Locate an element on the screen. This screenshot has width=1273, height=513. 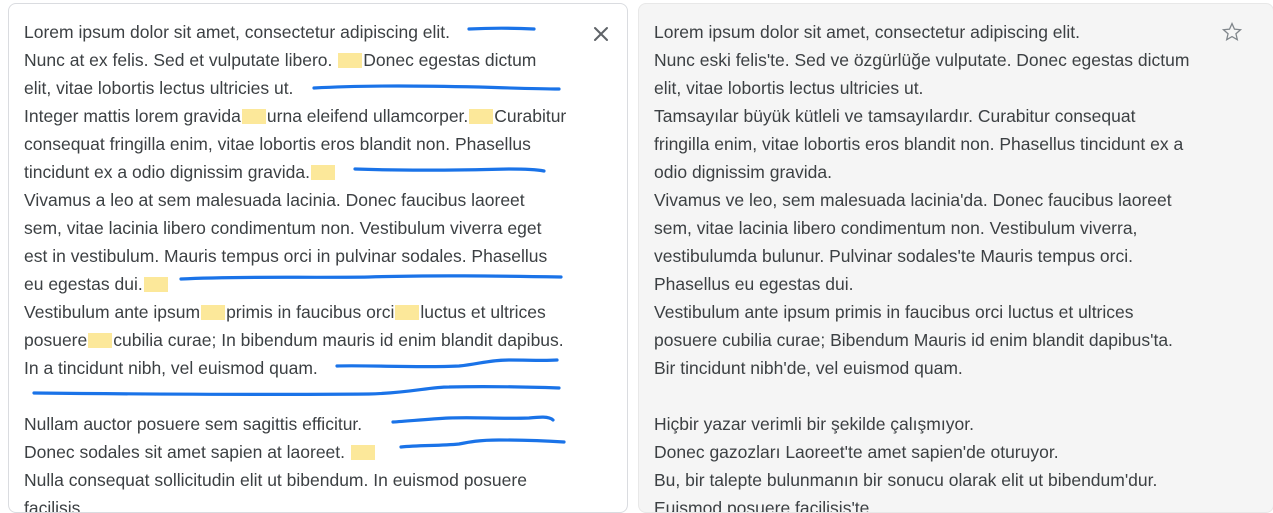
save-translation-button is located at coordinates (1232, 32).